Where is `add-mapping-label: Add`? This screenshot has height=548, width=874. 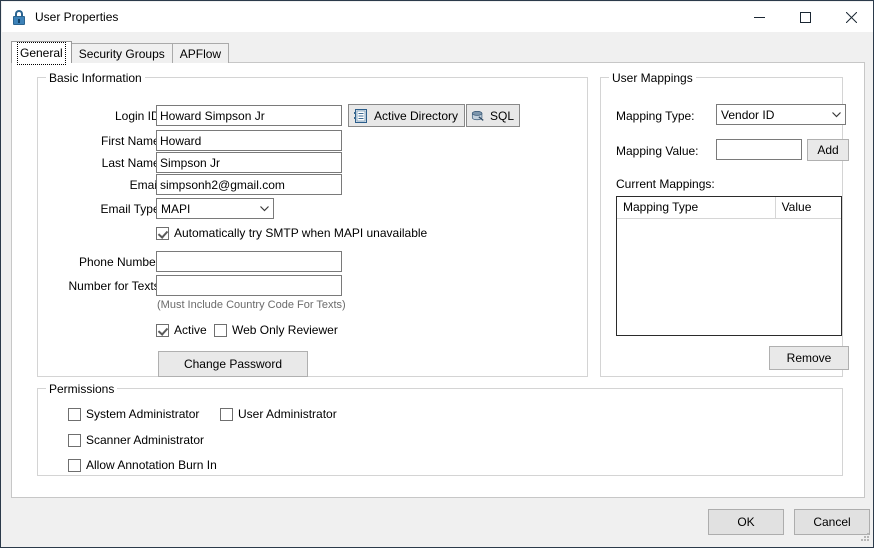
add-mapping-label: Add is located at coordinates (828, 150).